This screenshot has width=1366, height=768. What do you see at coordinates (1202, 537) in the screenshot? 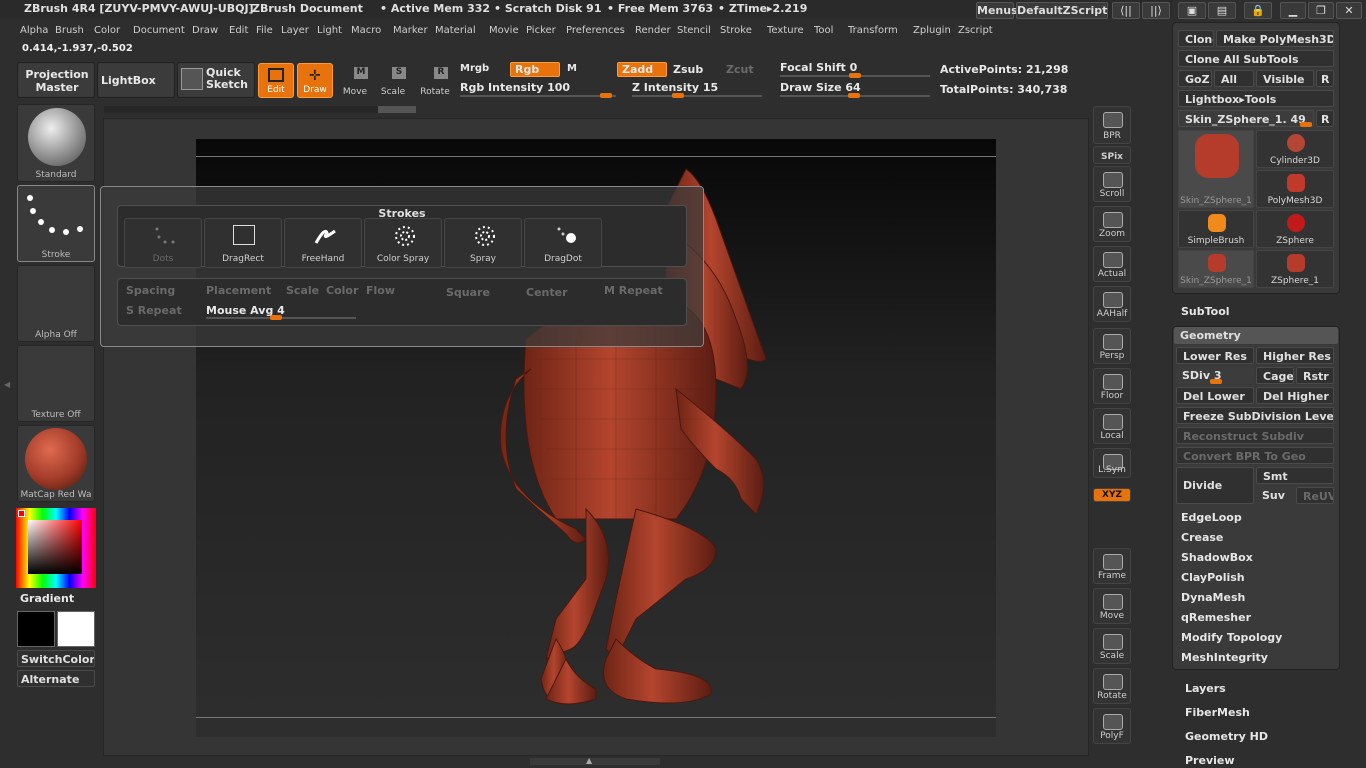
I see `geometry-crease: Crease` at bounding box center [1202, 537].